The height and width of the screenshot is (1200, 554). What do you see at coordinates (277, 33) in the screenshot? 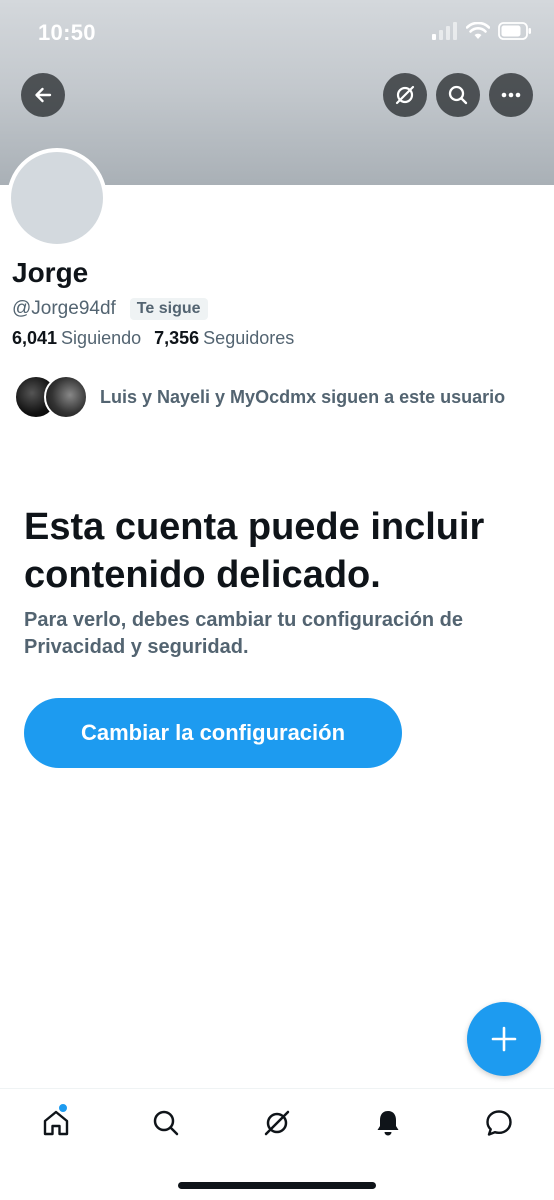
I see `status-bar: 10:50` at bounding box center [277, 33].